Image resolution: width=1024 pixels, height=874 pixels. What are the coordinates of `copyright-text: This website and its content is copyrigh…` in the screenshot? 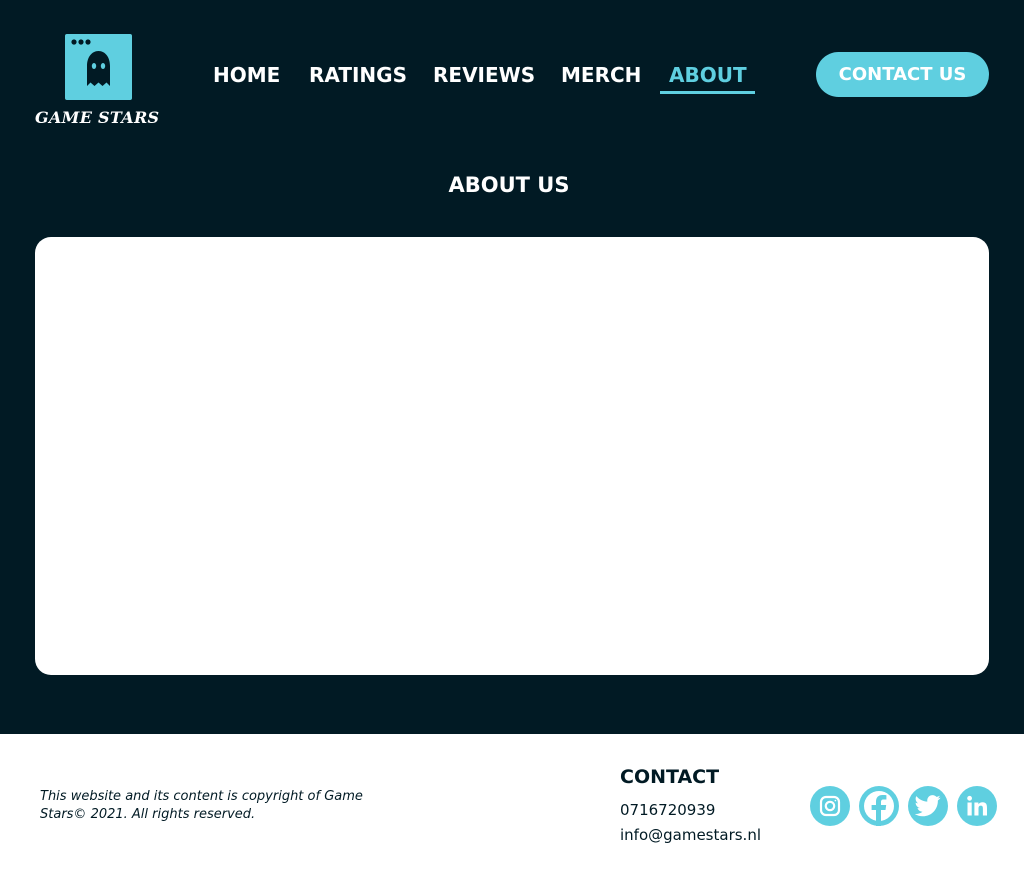 It's located at (201, 805).